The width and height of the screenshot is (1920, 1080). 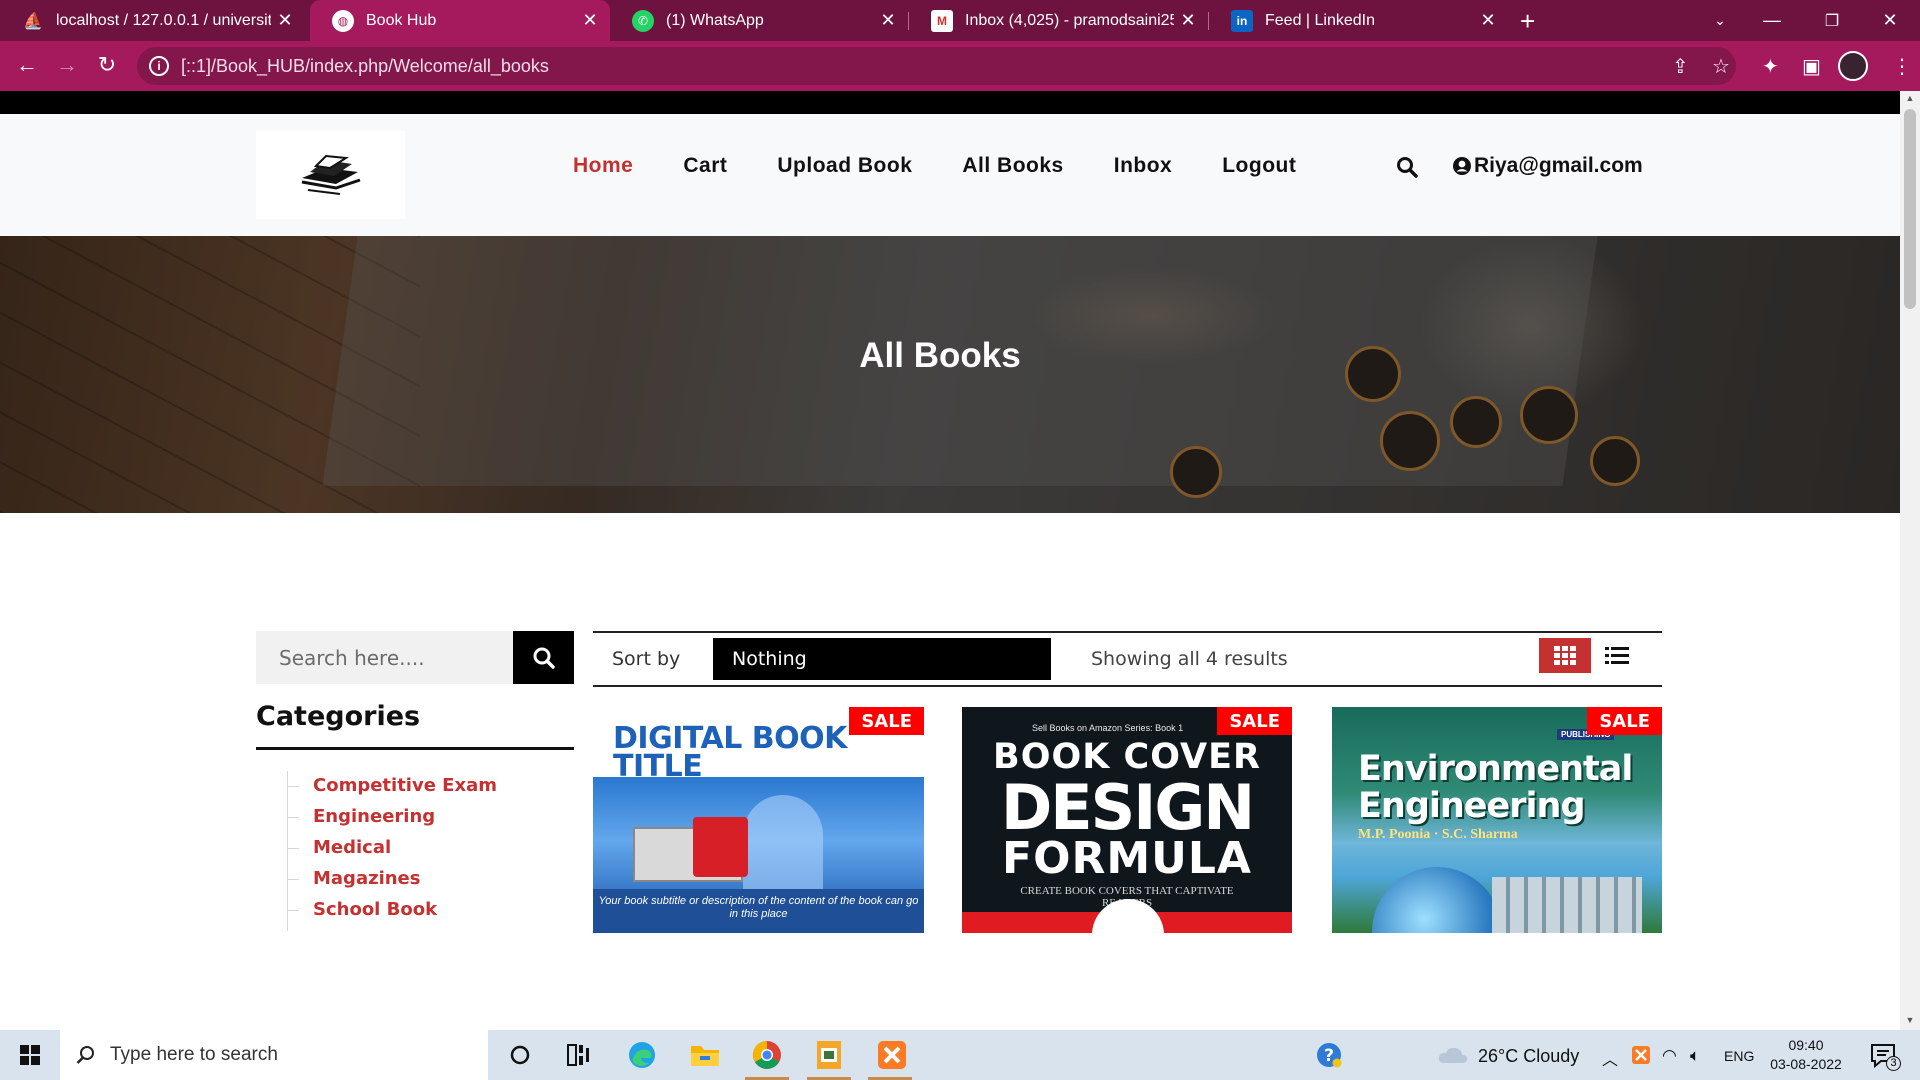 I want to click on xampp-icon, so click(x=892, y=1055).